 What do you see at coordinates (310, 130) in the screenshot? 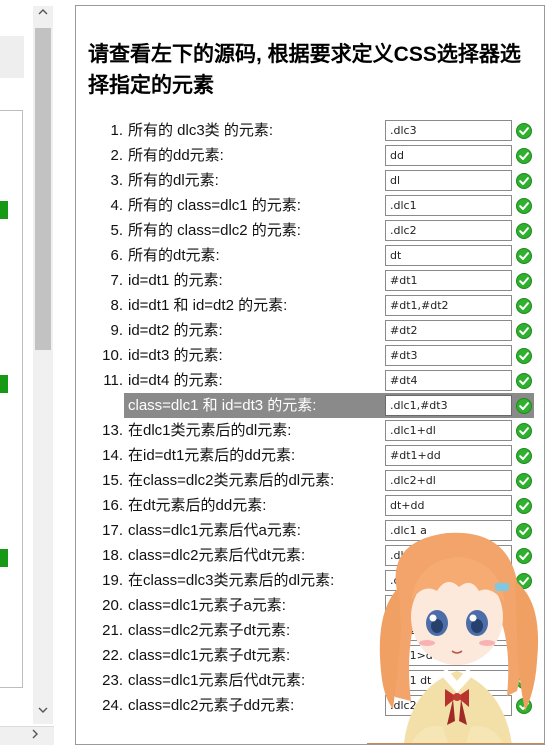
I see `question-row: 1. 所有的 dlc3类 的元素: .dlc3` at bounding box center [310, 130].